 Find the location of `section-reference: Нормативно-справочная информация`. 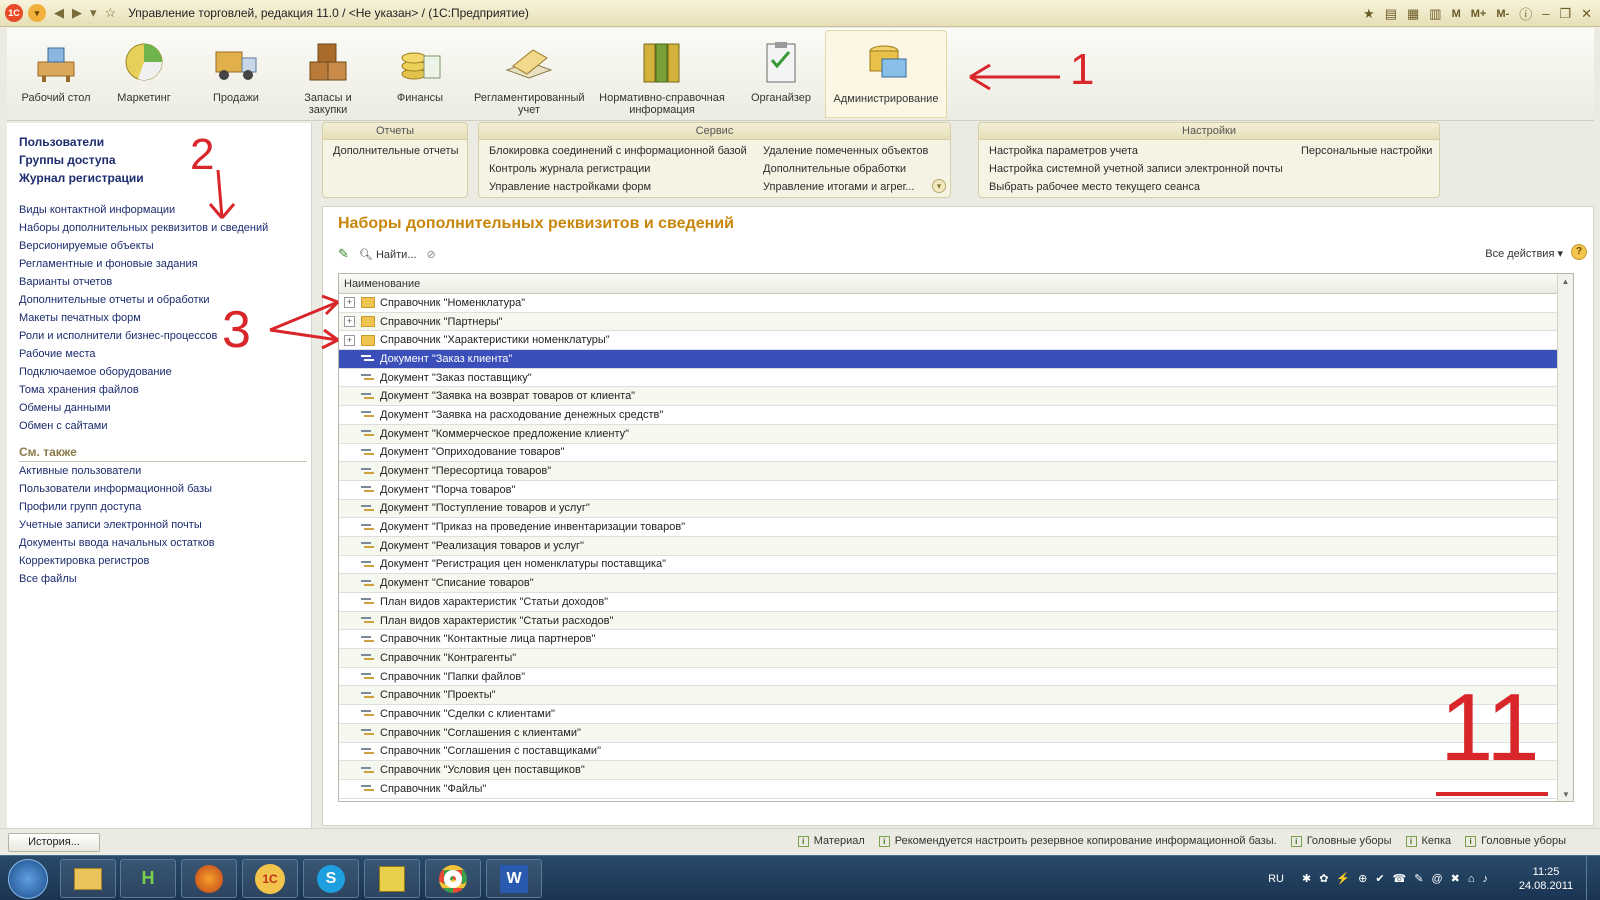

section-reference: Нормативно-справочная информация is located at coordinates (662, 74).